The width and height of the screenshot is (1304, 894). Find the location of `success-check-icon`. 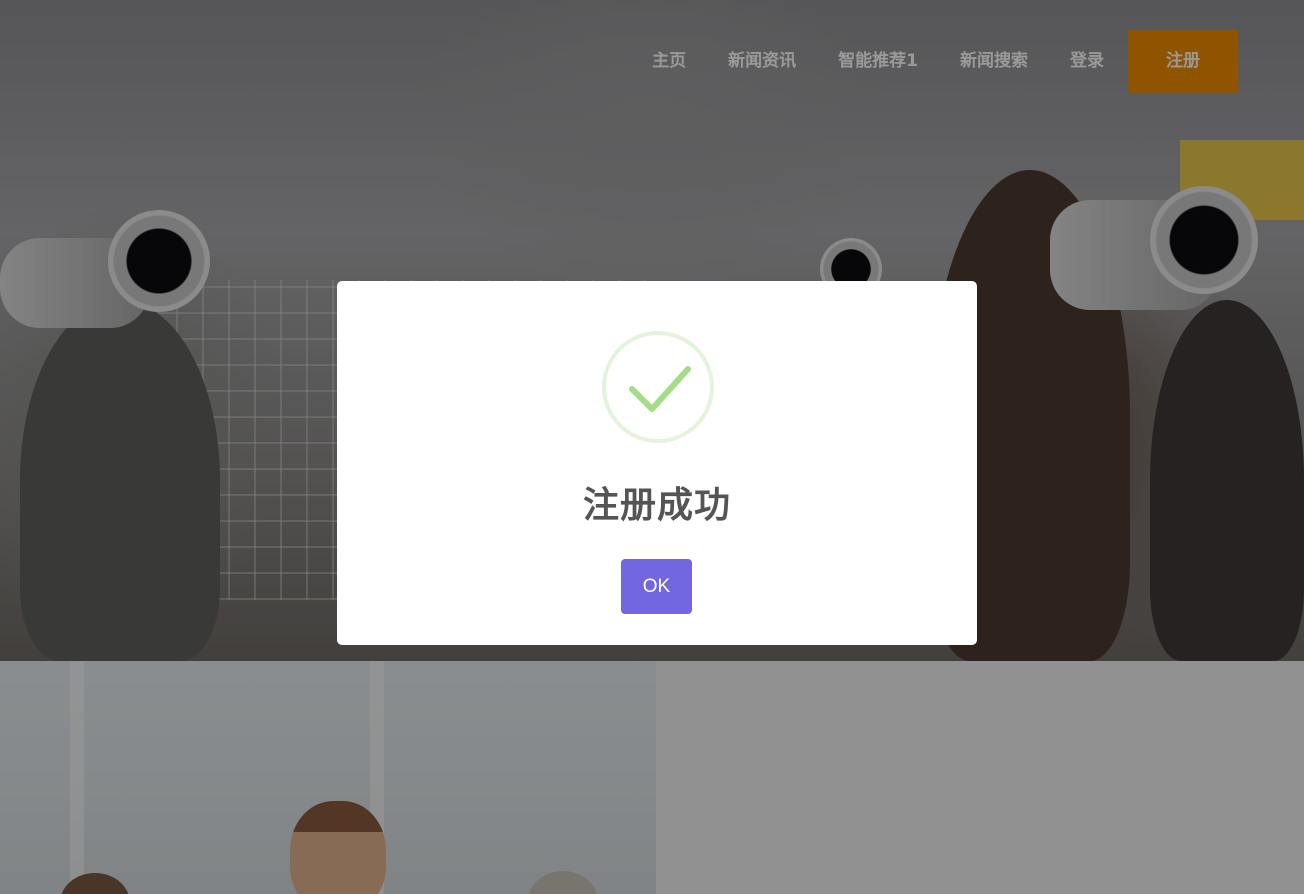

success-check-icon is located at coordinates (658, 387).